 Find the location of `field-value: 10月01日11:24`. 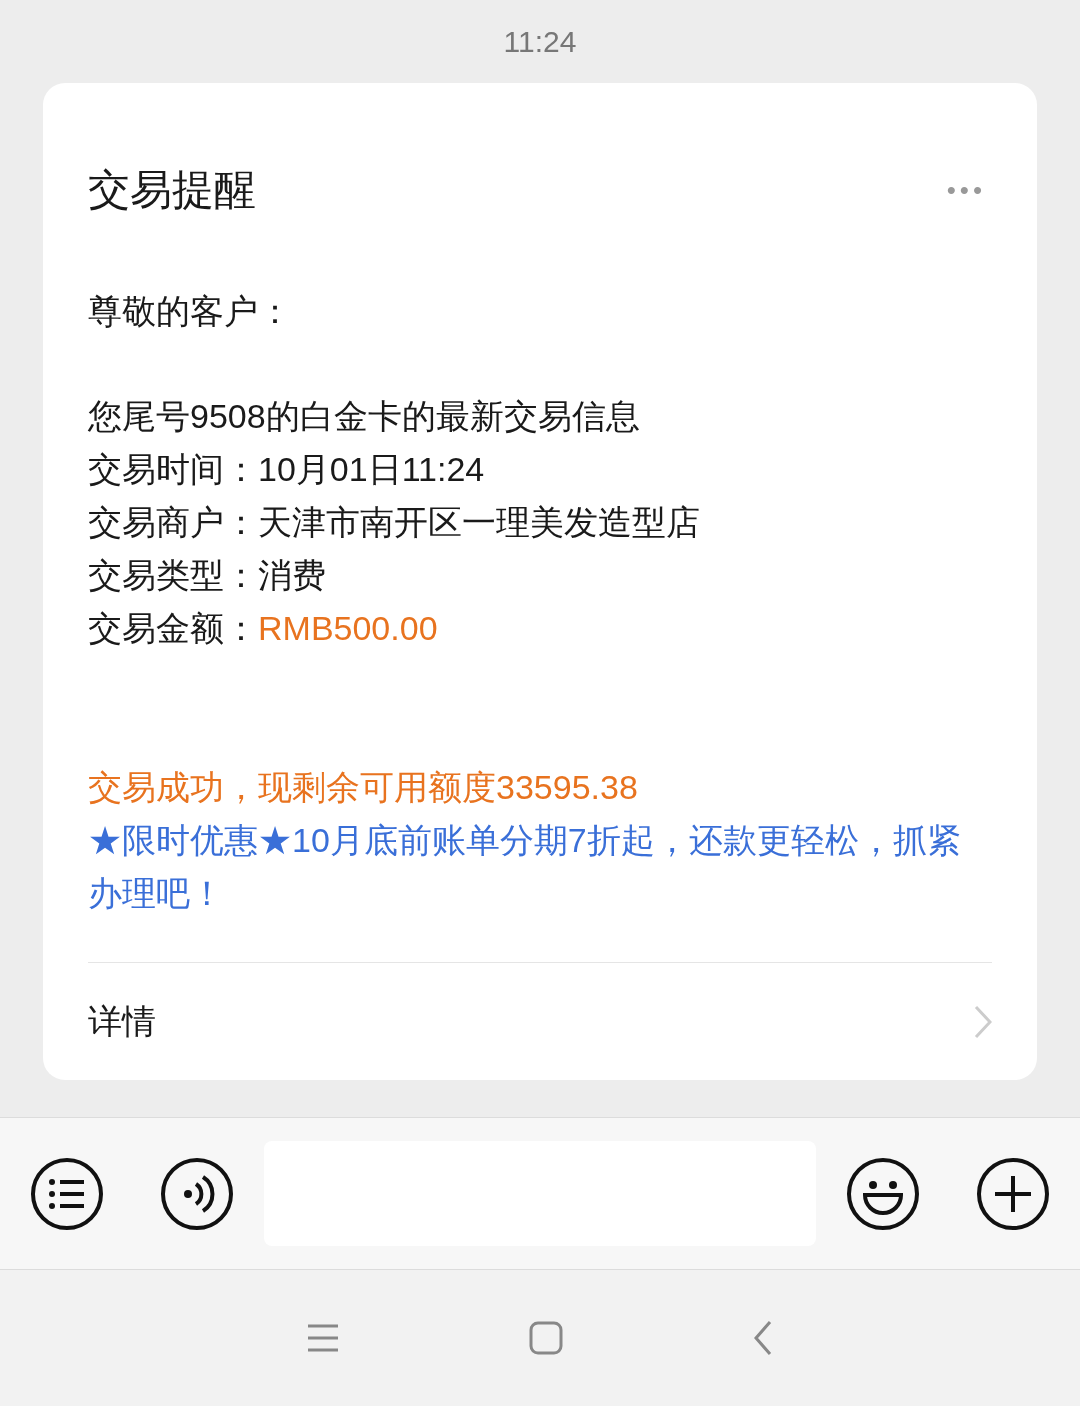

field-value: 10月01日11:24 is located at coordinates (371, 470).